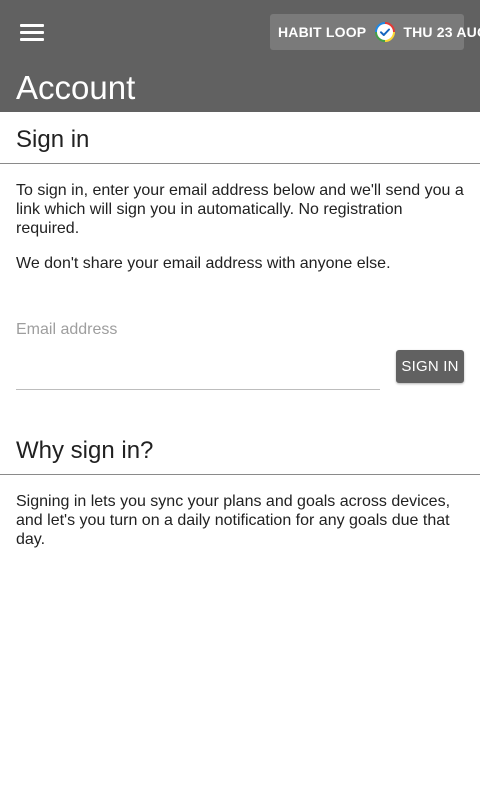 This screenshot has height=800, width=480. I want to click on sign-in-heading: Sign in, so click(53, 139).